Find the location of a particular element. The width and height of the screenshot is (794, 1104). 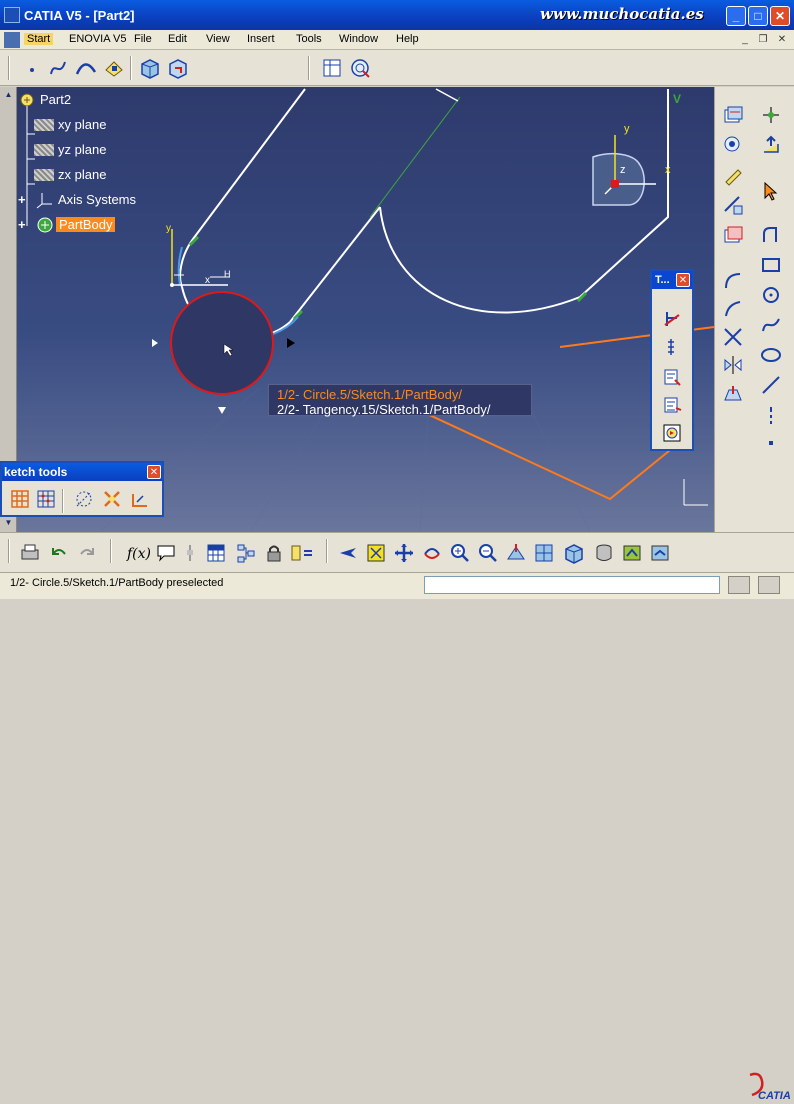

menu-insert: Insert is located at coordinates (261, 39).